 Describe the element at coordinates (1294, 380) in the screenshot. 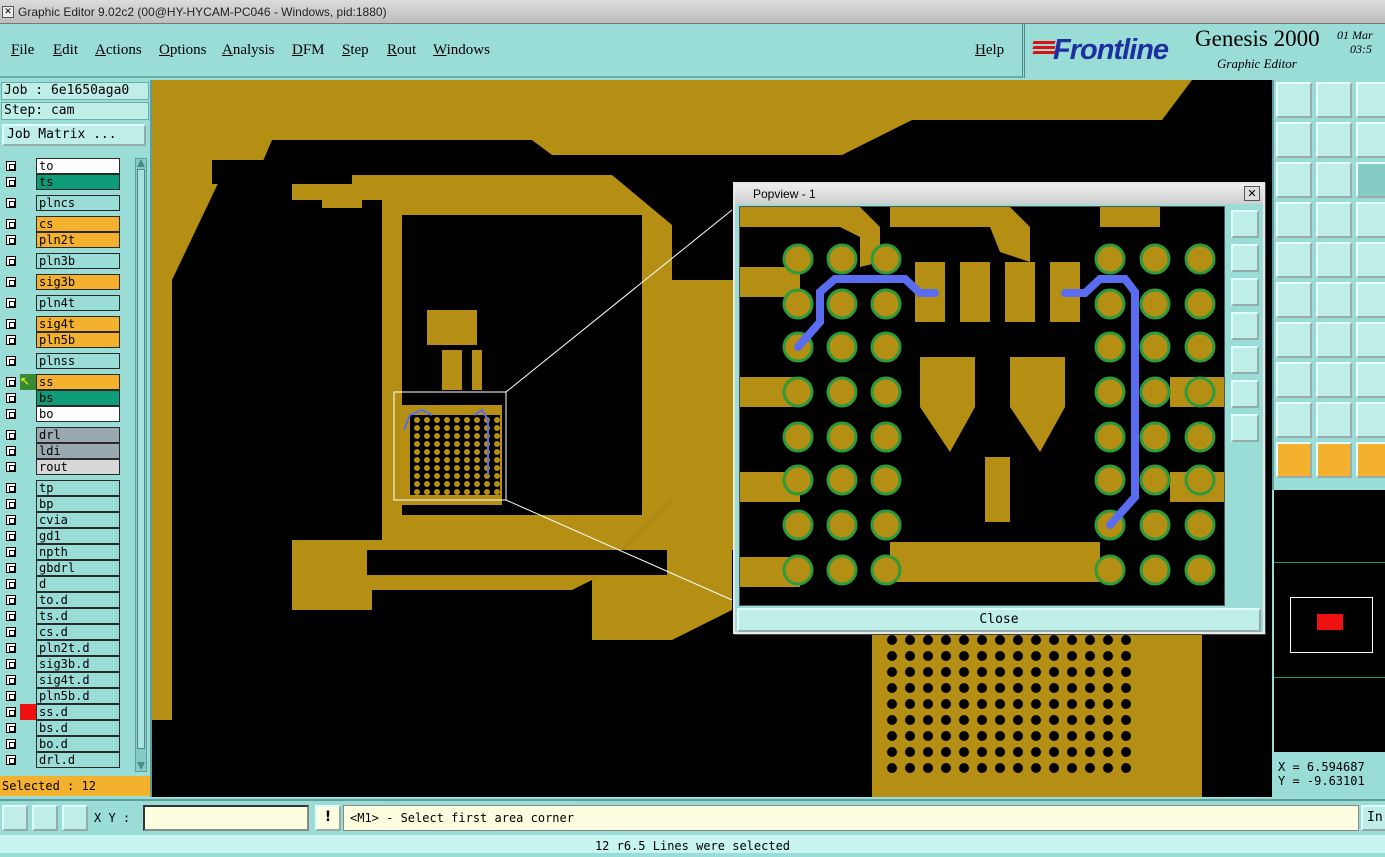

I see `pad-icon` at that location.